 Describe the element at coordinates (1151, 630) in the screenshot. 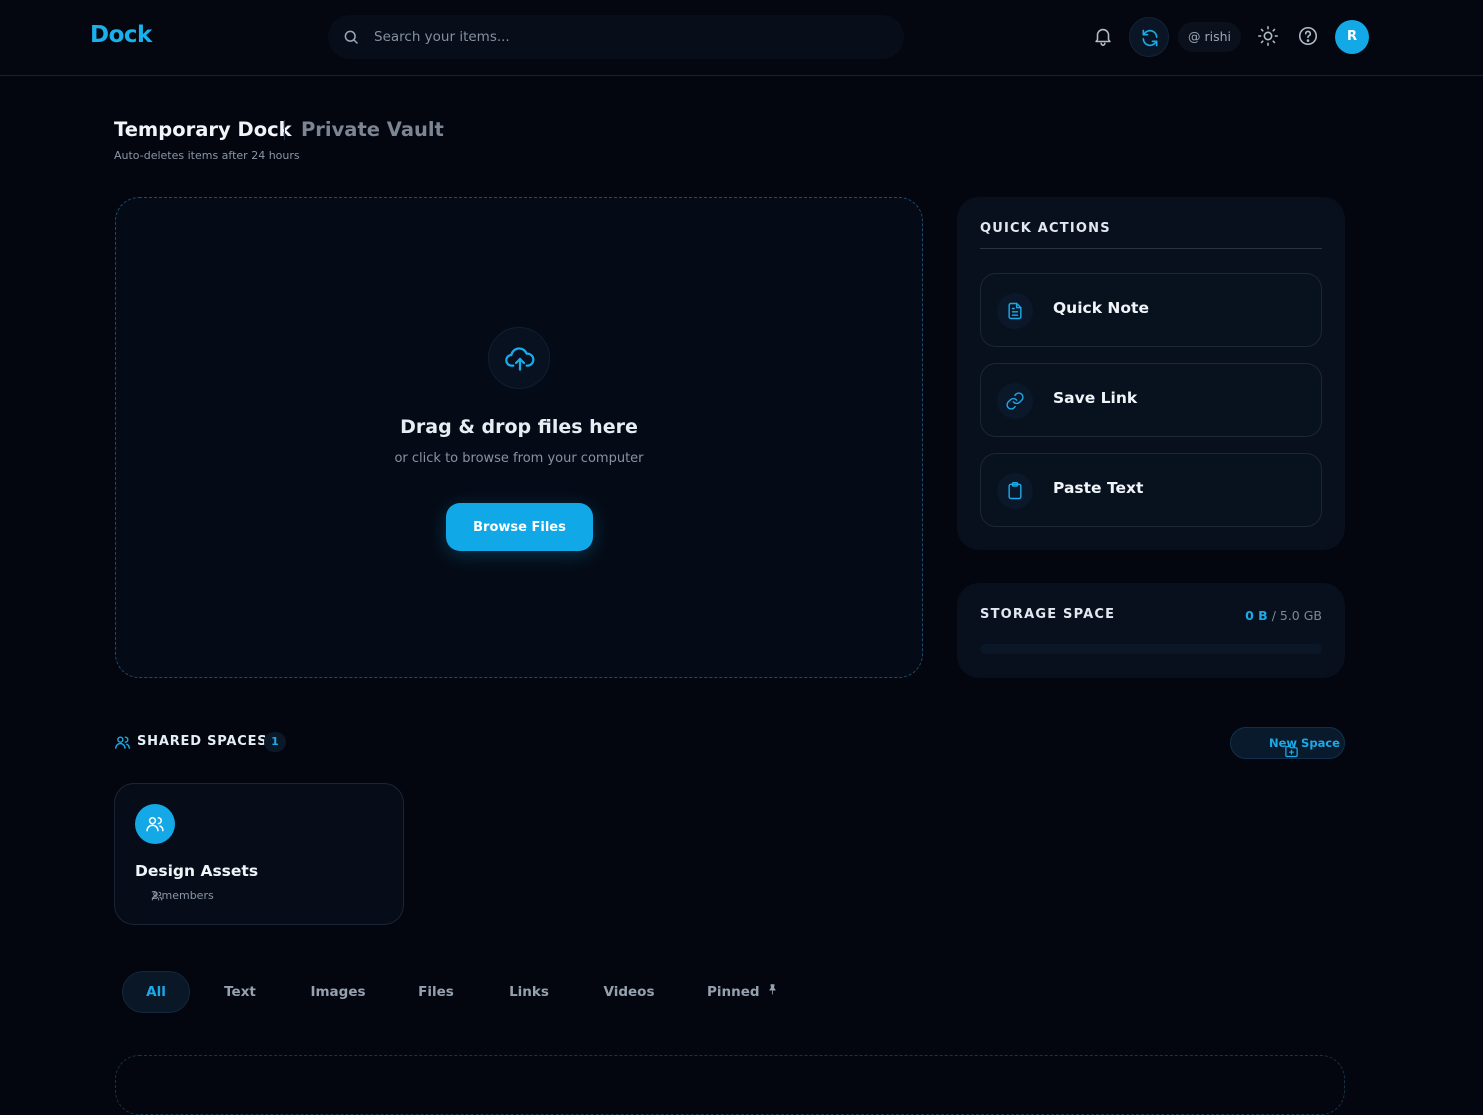

I see `storage-panel: STORAGE SPACE 0 B / 5.0 GB` at that location.